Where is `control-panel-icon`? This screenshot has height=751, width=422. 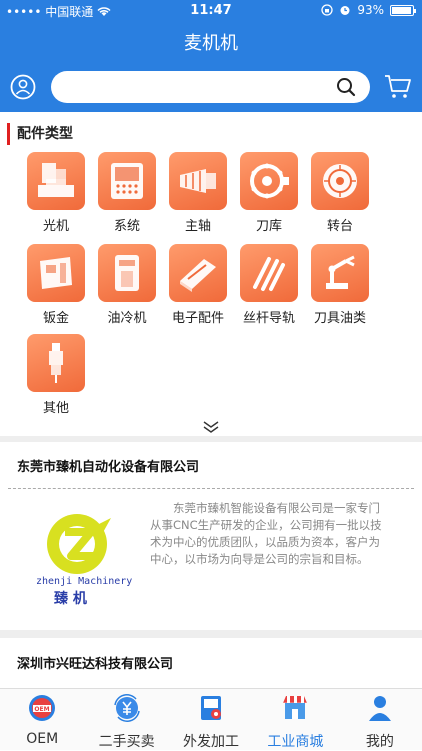 control-panel-icon is located at coordinates (127, 181).